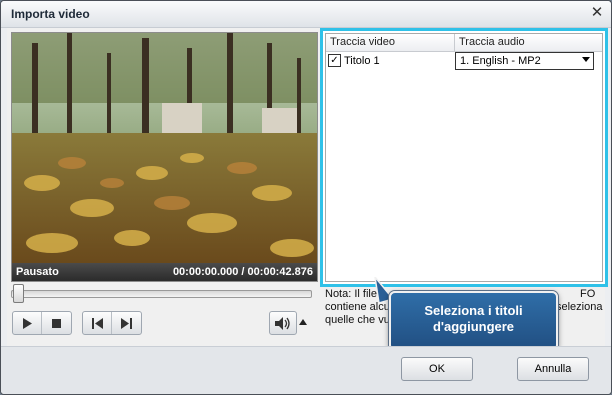 The width and height of the screenshot is (612, 395). I want to click on dialog-footer: OK Annulla, so click(306, 370).